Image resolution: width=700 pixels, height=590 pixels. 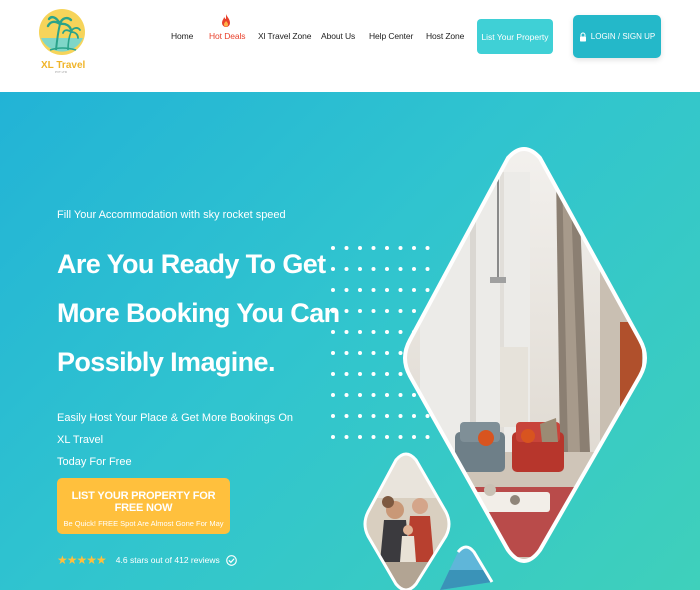 I want to click on nav-hot-deals: Hot Deals, so click(x=227, y=27).